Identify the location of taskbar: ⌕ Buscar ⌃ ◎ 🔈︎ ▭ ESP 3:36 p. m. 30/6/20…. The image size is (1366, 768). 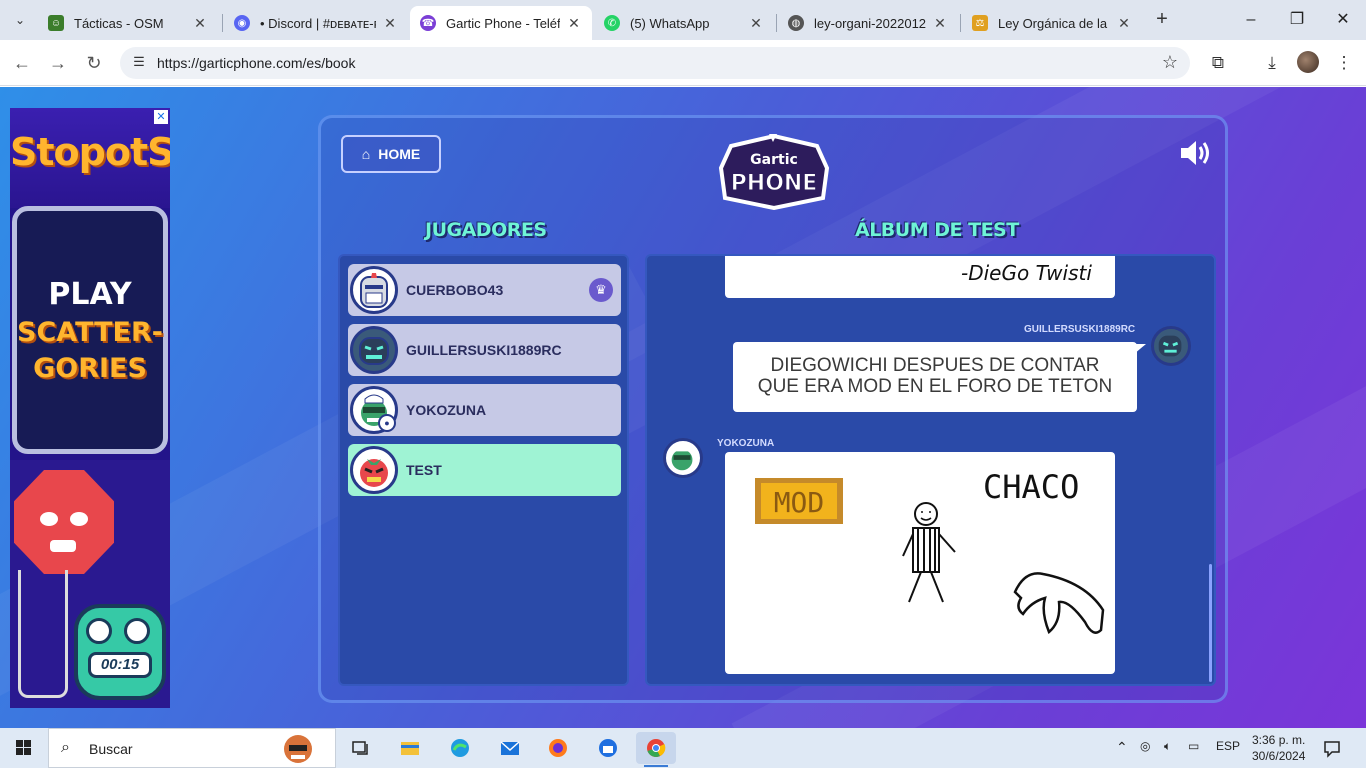
(683, 748).